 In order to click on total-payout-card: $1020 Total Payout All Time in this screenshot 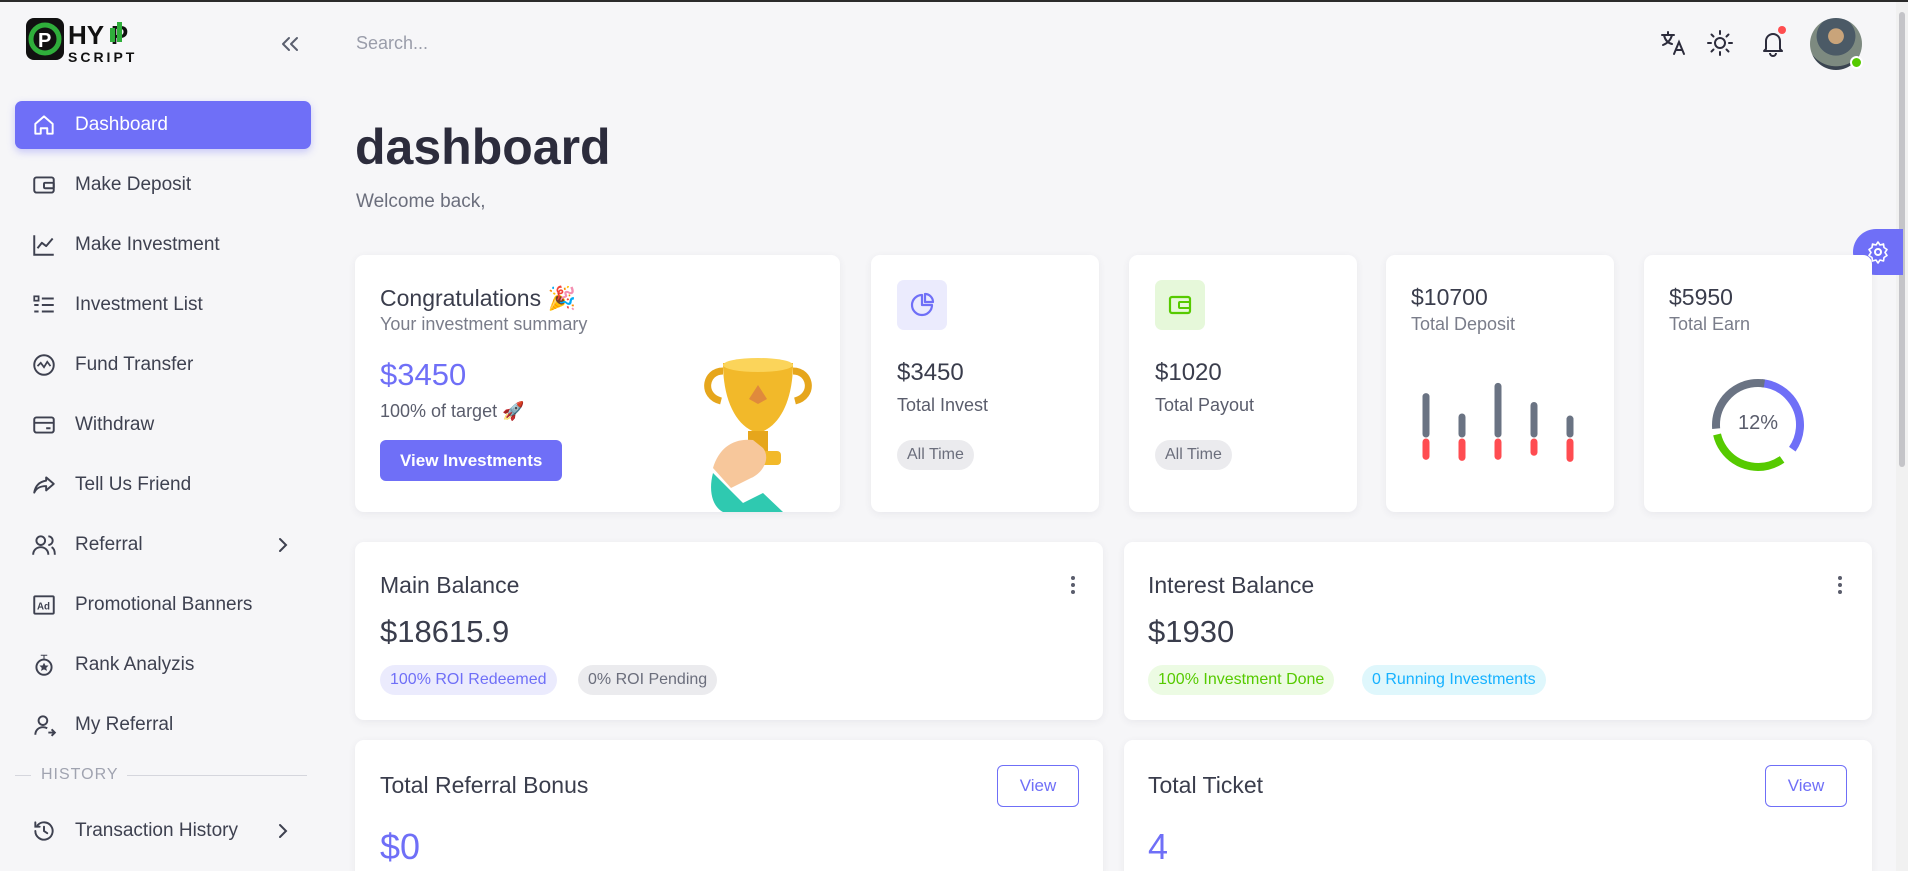, I will do `click(1243, 383)`.